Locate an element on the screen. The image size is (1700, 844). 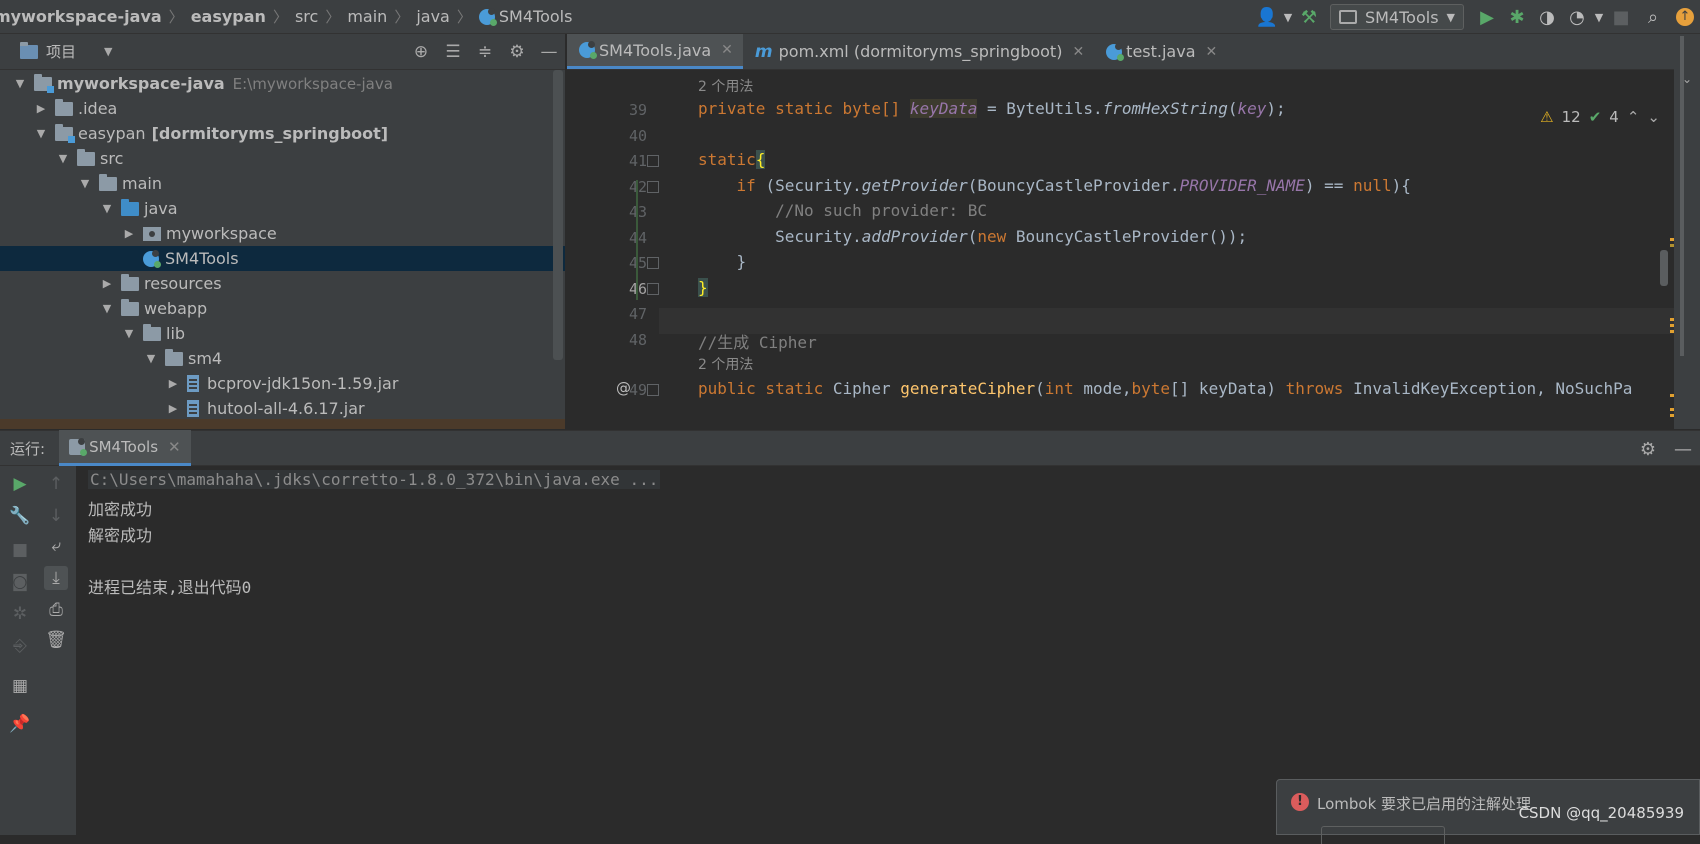
tab-test-java: test.java ✕ is located at coordinates (1160, 51).